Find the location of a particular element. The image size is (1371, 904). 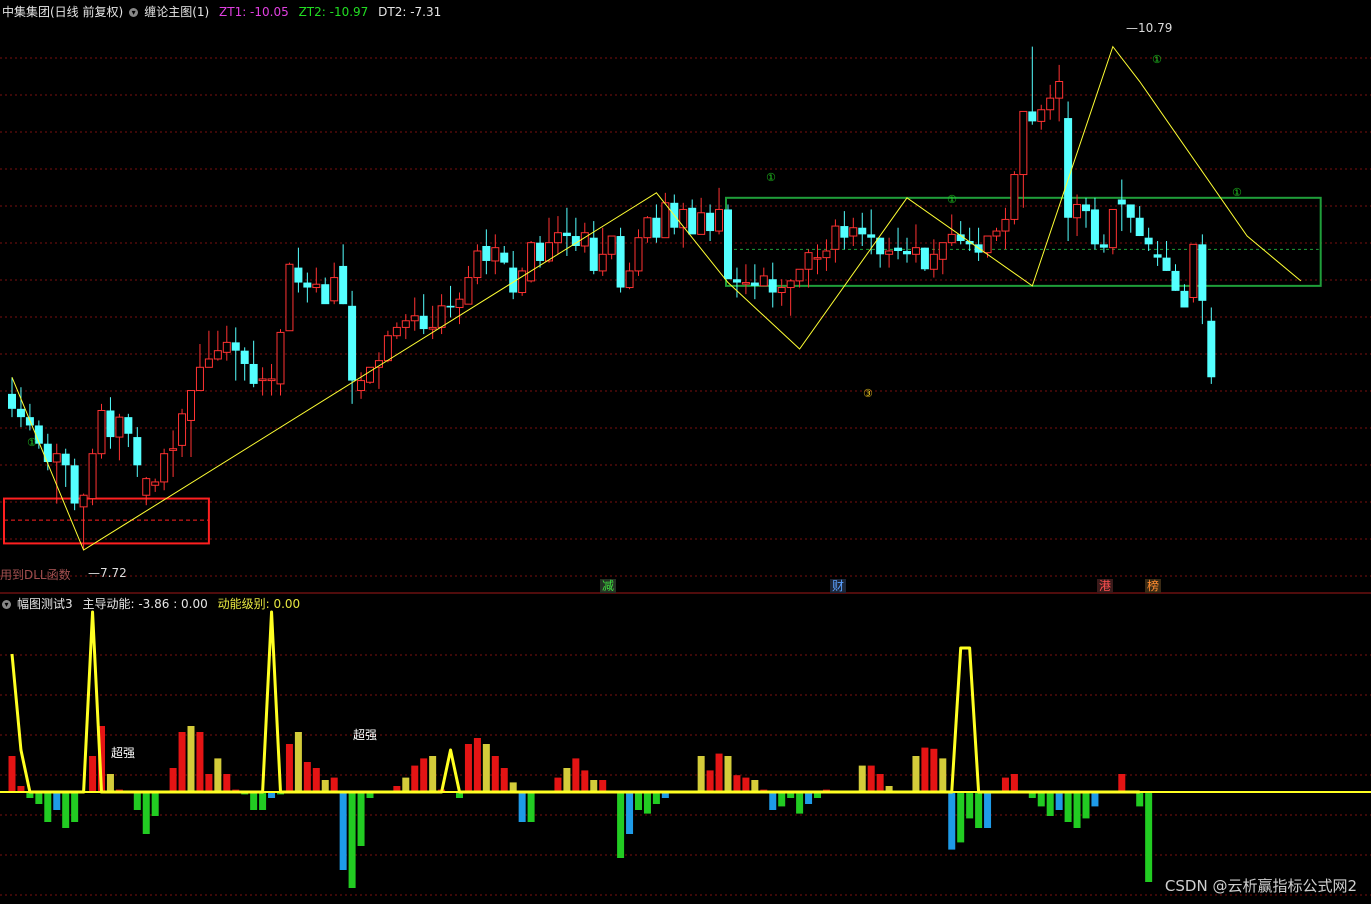

center-box-frame is located at coordinates (1023, 241).